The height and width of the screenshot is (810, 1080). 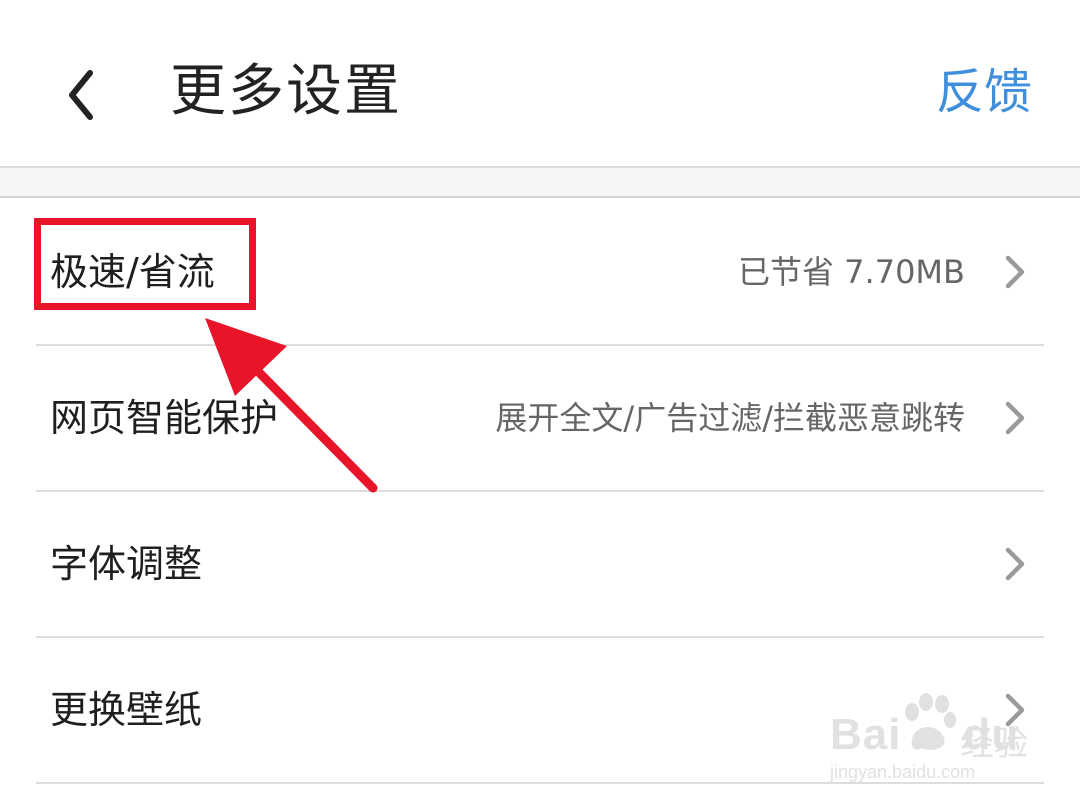 What do you see at coordinates (540, 183) in the screenshot?
I see `section-gap` at bounding box center [540, 183].